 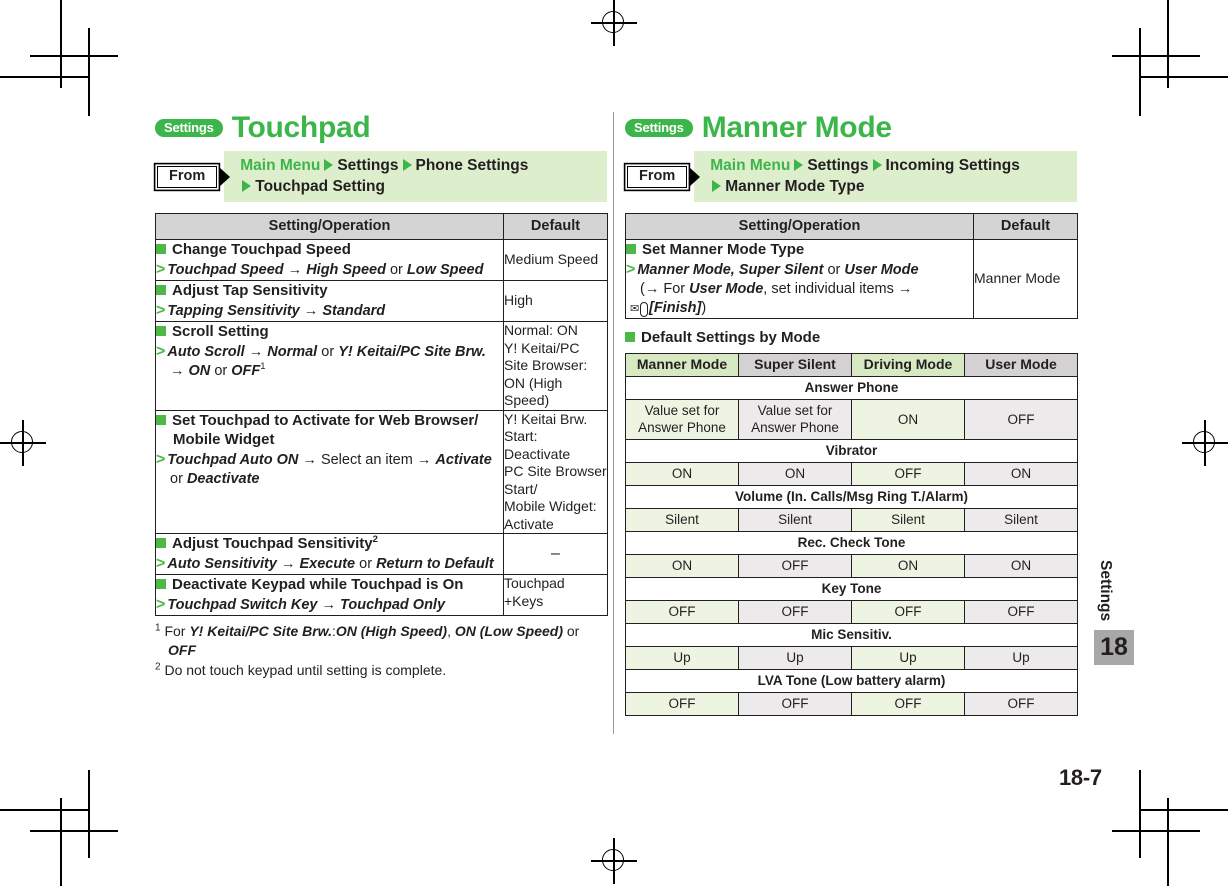 I want to click on breadcrumb-item-3: Manner Mode Type, so click(x=795, y=186).